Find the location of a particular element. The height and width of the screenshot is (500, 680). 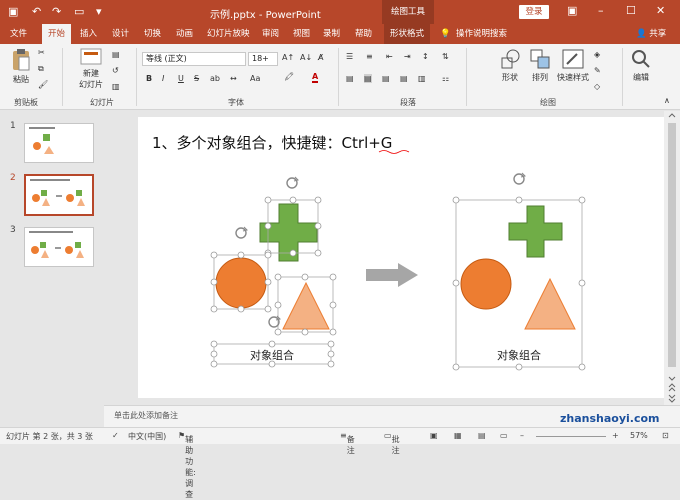

shape-effects-icon: ◇ is located at coordinates (597, 86).